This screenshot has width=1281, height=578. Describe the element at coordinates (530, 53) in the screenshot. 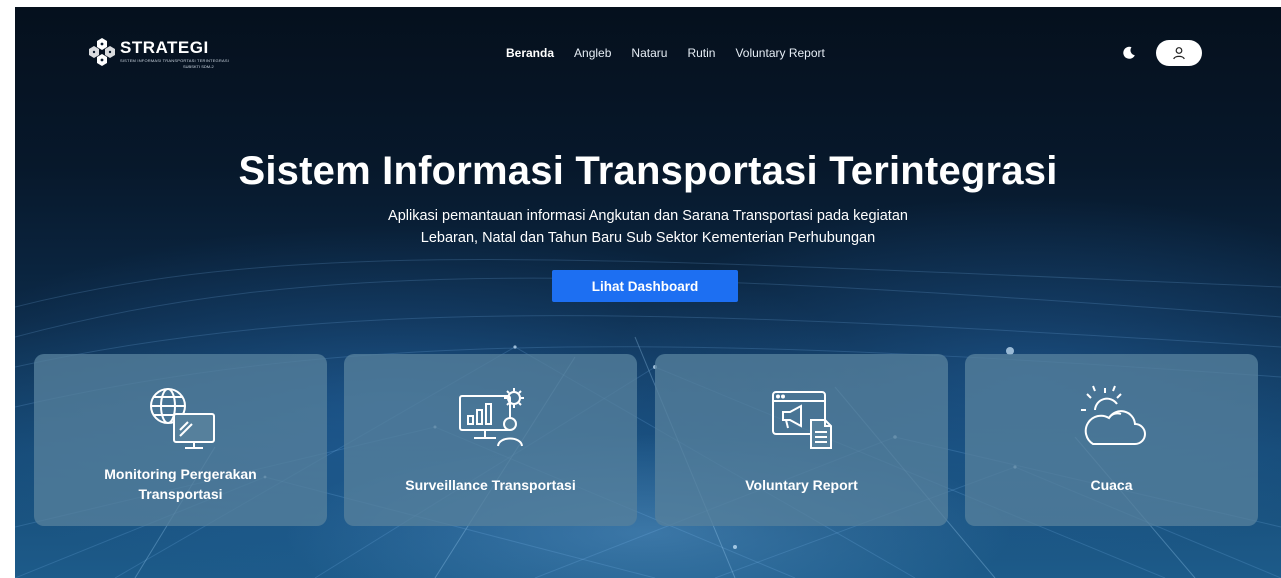

I see `nav-beranda: Beranda` at that location.